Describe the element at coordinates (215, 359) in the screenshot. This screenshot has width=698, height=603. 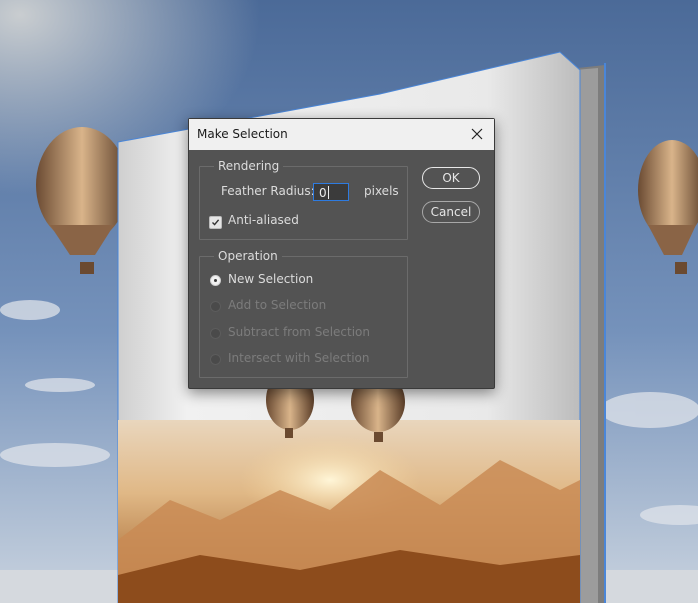
I see `intersect-with-selection-radio` at that location.